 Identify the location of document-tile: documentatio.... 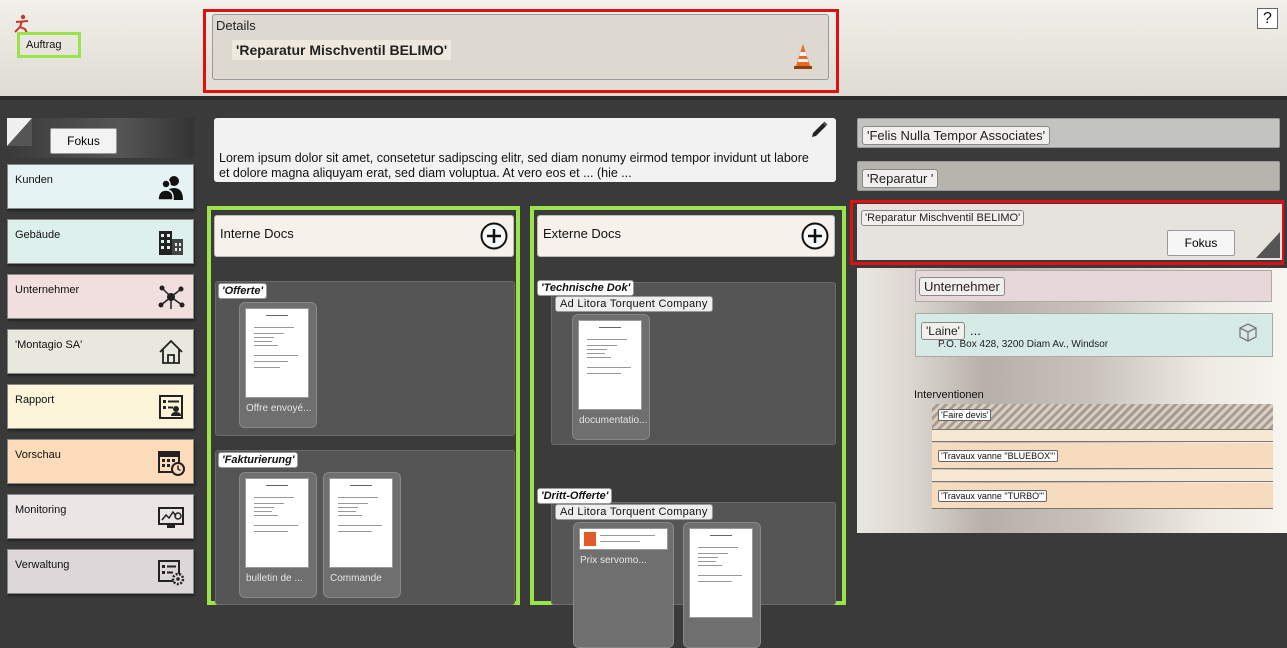
(611, 377).